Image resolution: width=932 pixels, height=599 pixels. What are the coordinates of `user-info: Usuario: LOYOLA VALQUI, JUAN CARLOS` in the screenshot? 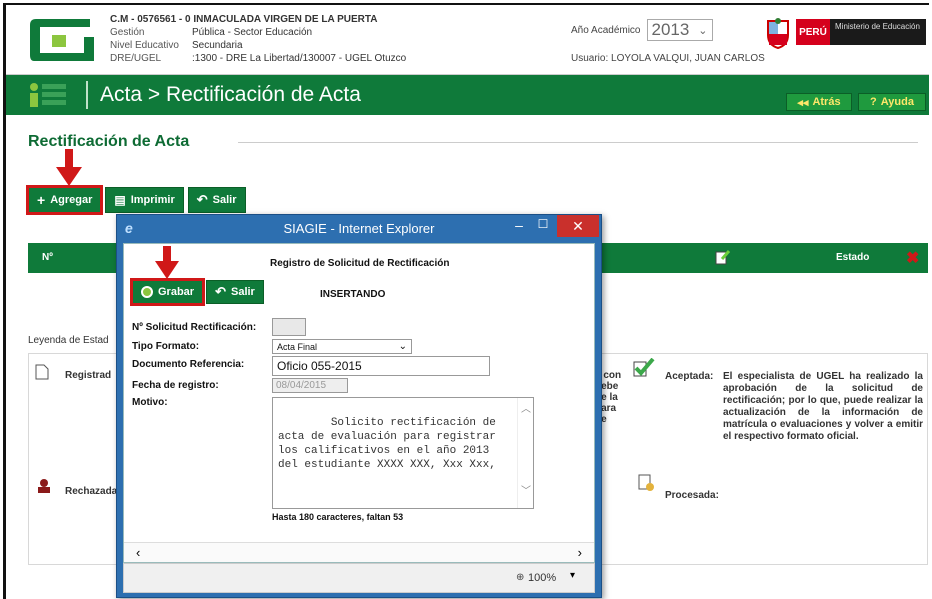 It's located at (668, 58).